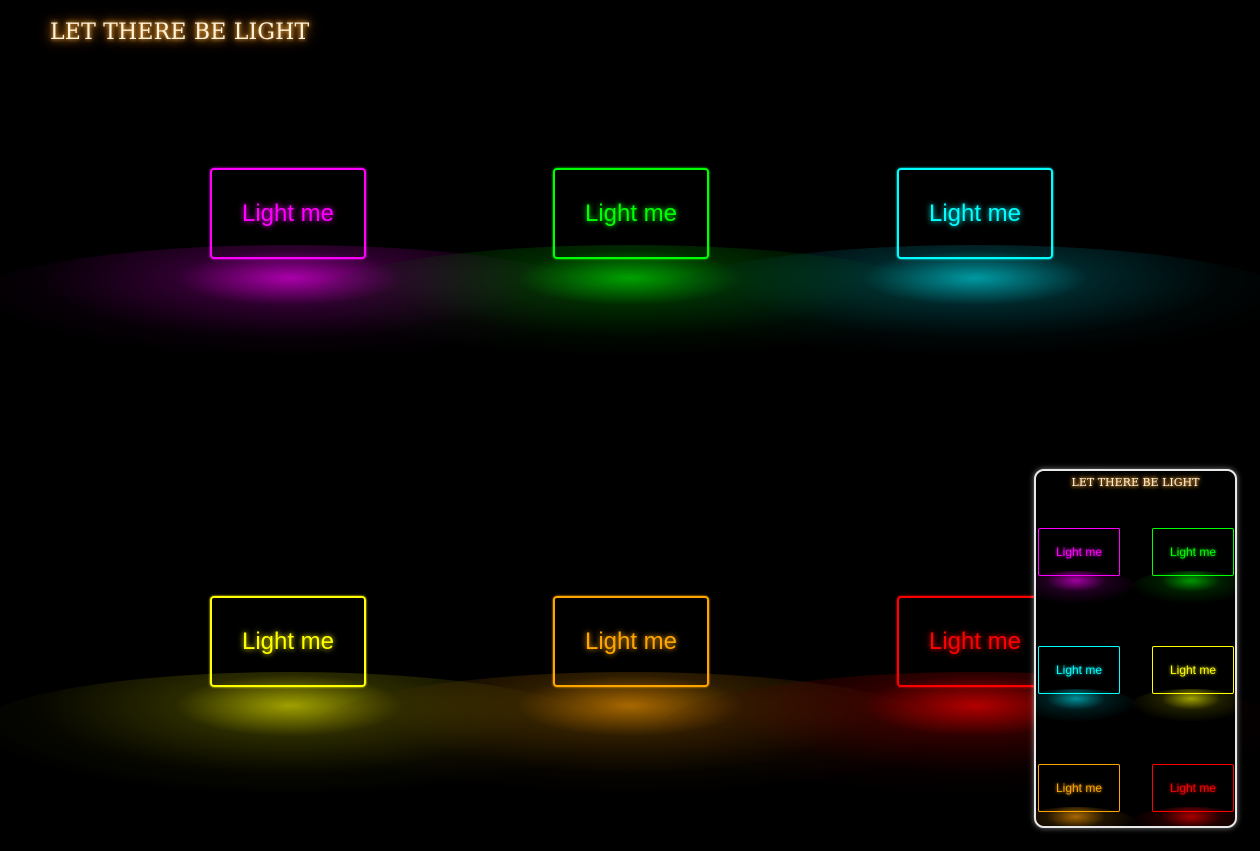 The width and height of the screenshot is (1260, 851). What do you see at coordinates (1079, 788) in the screenshot?
I see `preview-button-orange: Light me` at bounding box center [1079, 788].